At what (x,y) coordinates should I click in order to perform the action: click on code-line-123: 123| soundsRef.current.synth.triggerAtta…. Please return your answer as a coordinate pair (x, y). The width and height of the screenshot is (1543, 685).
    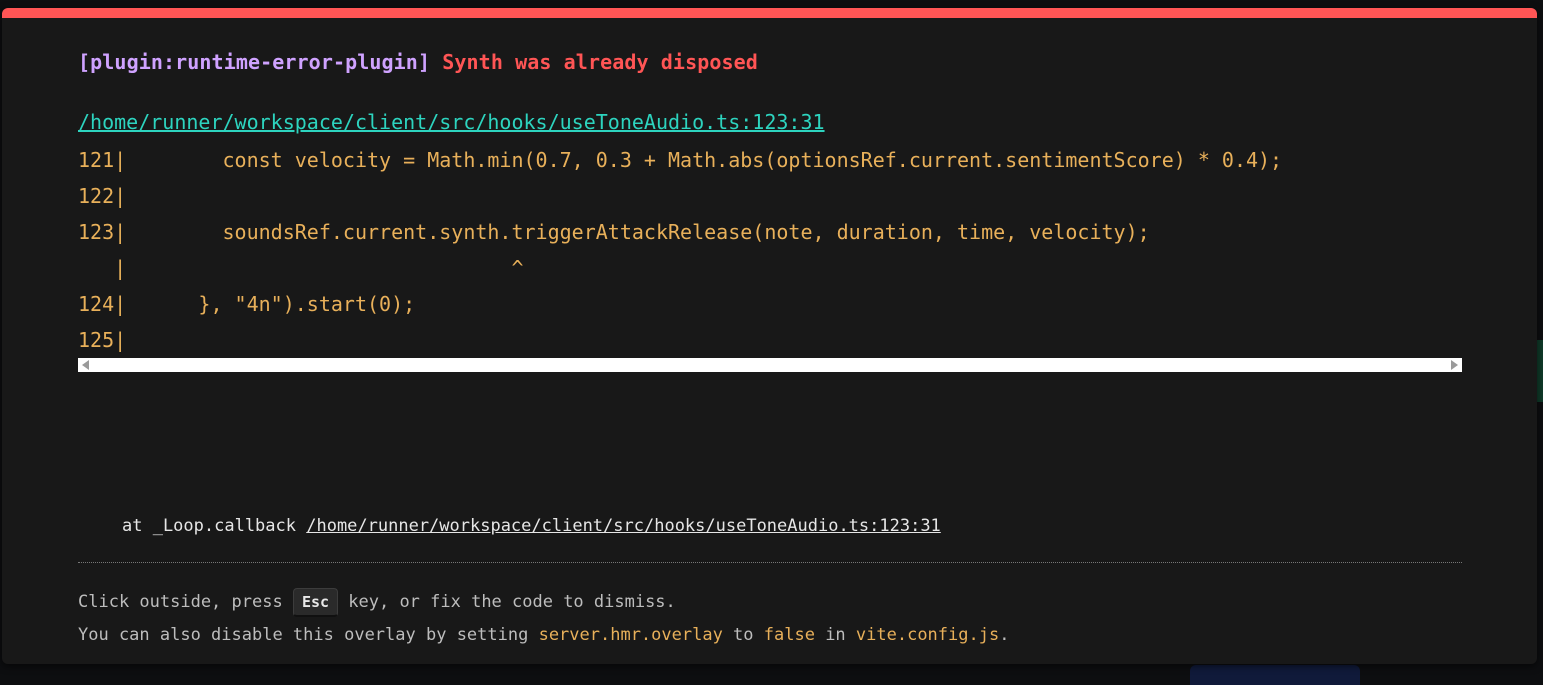
    Looking at the image, I should click on (614, 232).